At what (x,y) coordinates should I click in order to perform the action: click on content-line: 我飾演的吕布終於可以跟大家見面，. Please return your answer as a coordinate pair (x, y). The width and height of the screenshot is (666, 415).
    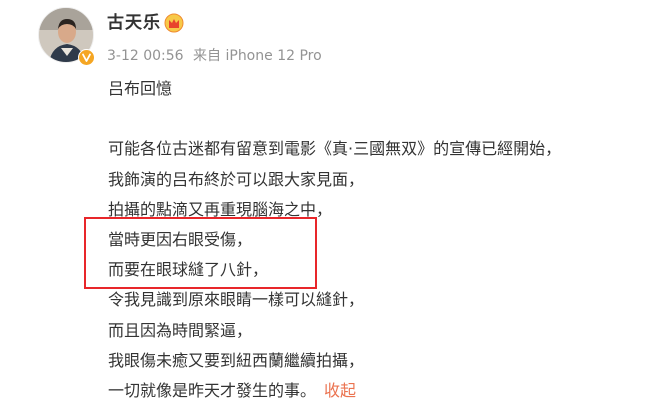
    Looking at the image, I should click on (236, 179).